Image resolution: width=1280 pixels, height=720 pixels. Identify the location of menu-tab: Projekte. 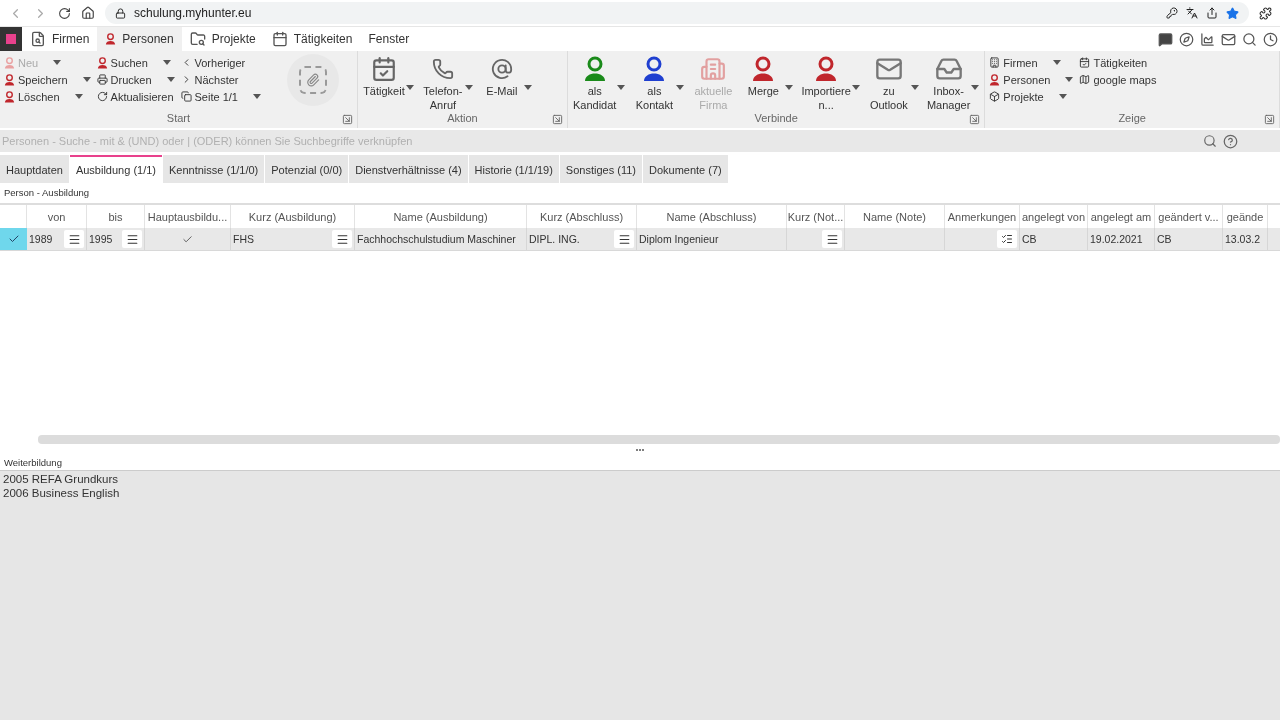
(222, 39).